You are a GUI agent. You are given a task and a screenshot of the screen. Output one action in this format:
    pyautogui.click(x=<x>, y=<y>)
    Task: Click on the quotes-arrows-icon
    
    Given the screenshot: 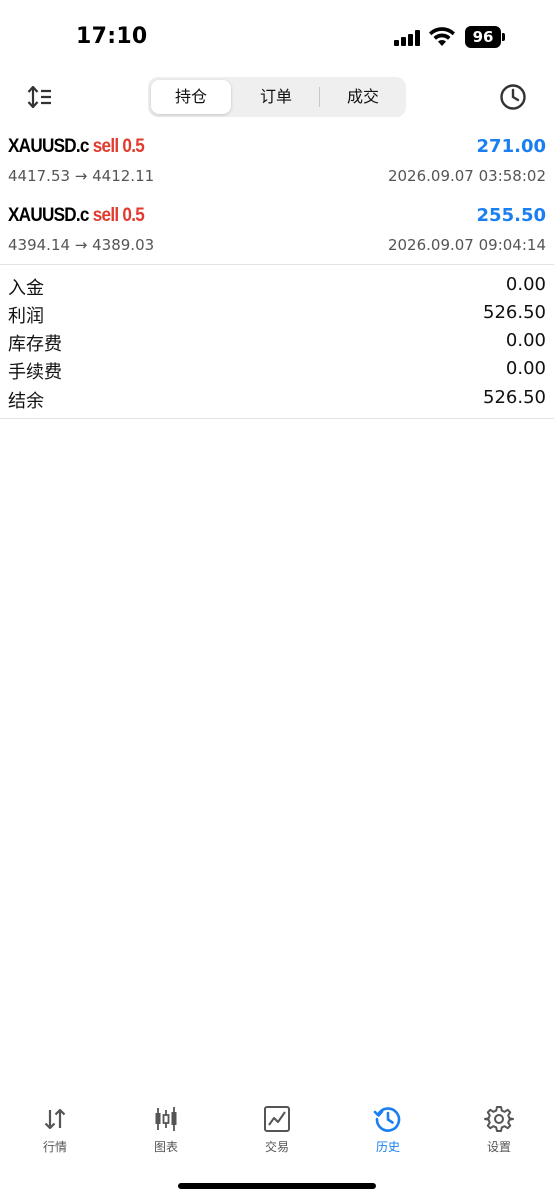 What is the action you would take?
    pyautogui.click(x=55, y=1119)
    